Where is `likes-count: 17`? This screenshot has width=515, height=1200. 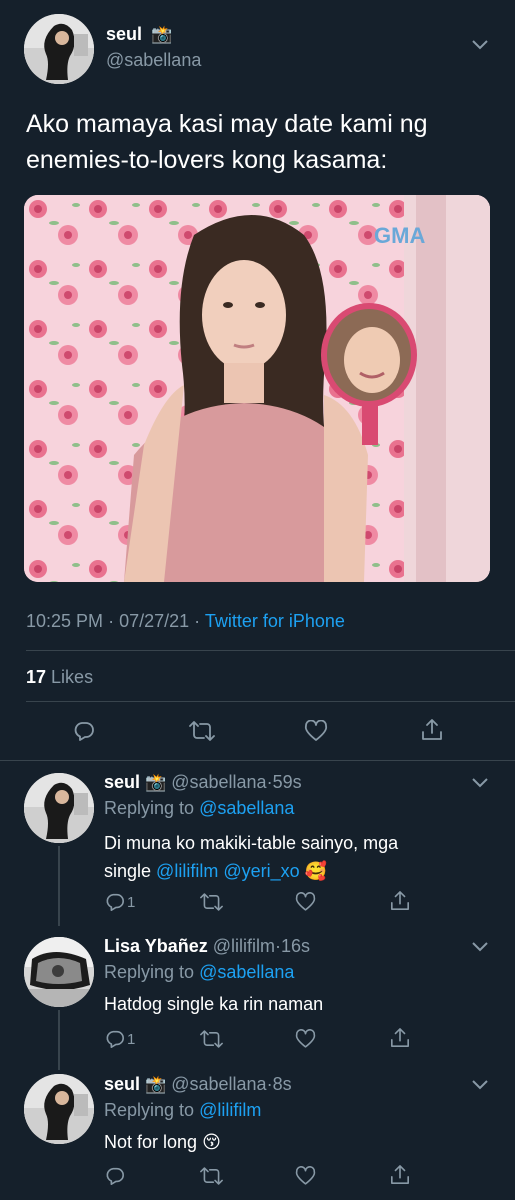 likes-count: 17 is located at coordinates (36, 677).